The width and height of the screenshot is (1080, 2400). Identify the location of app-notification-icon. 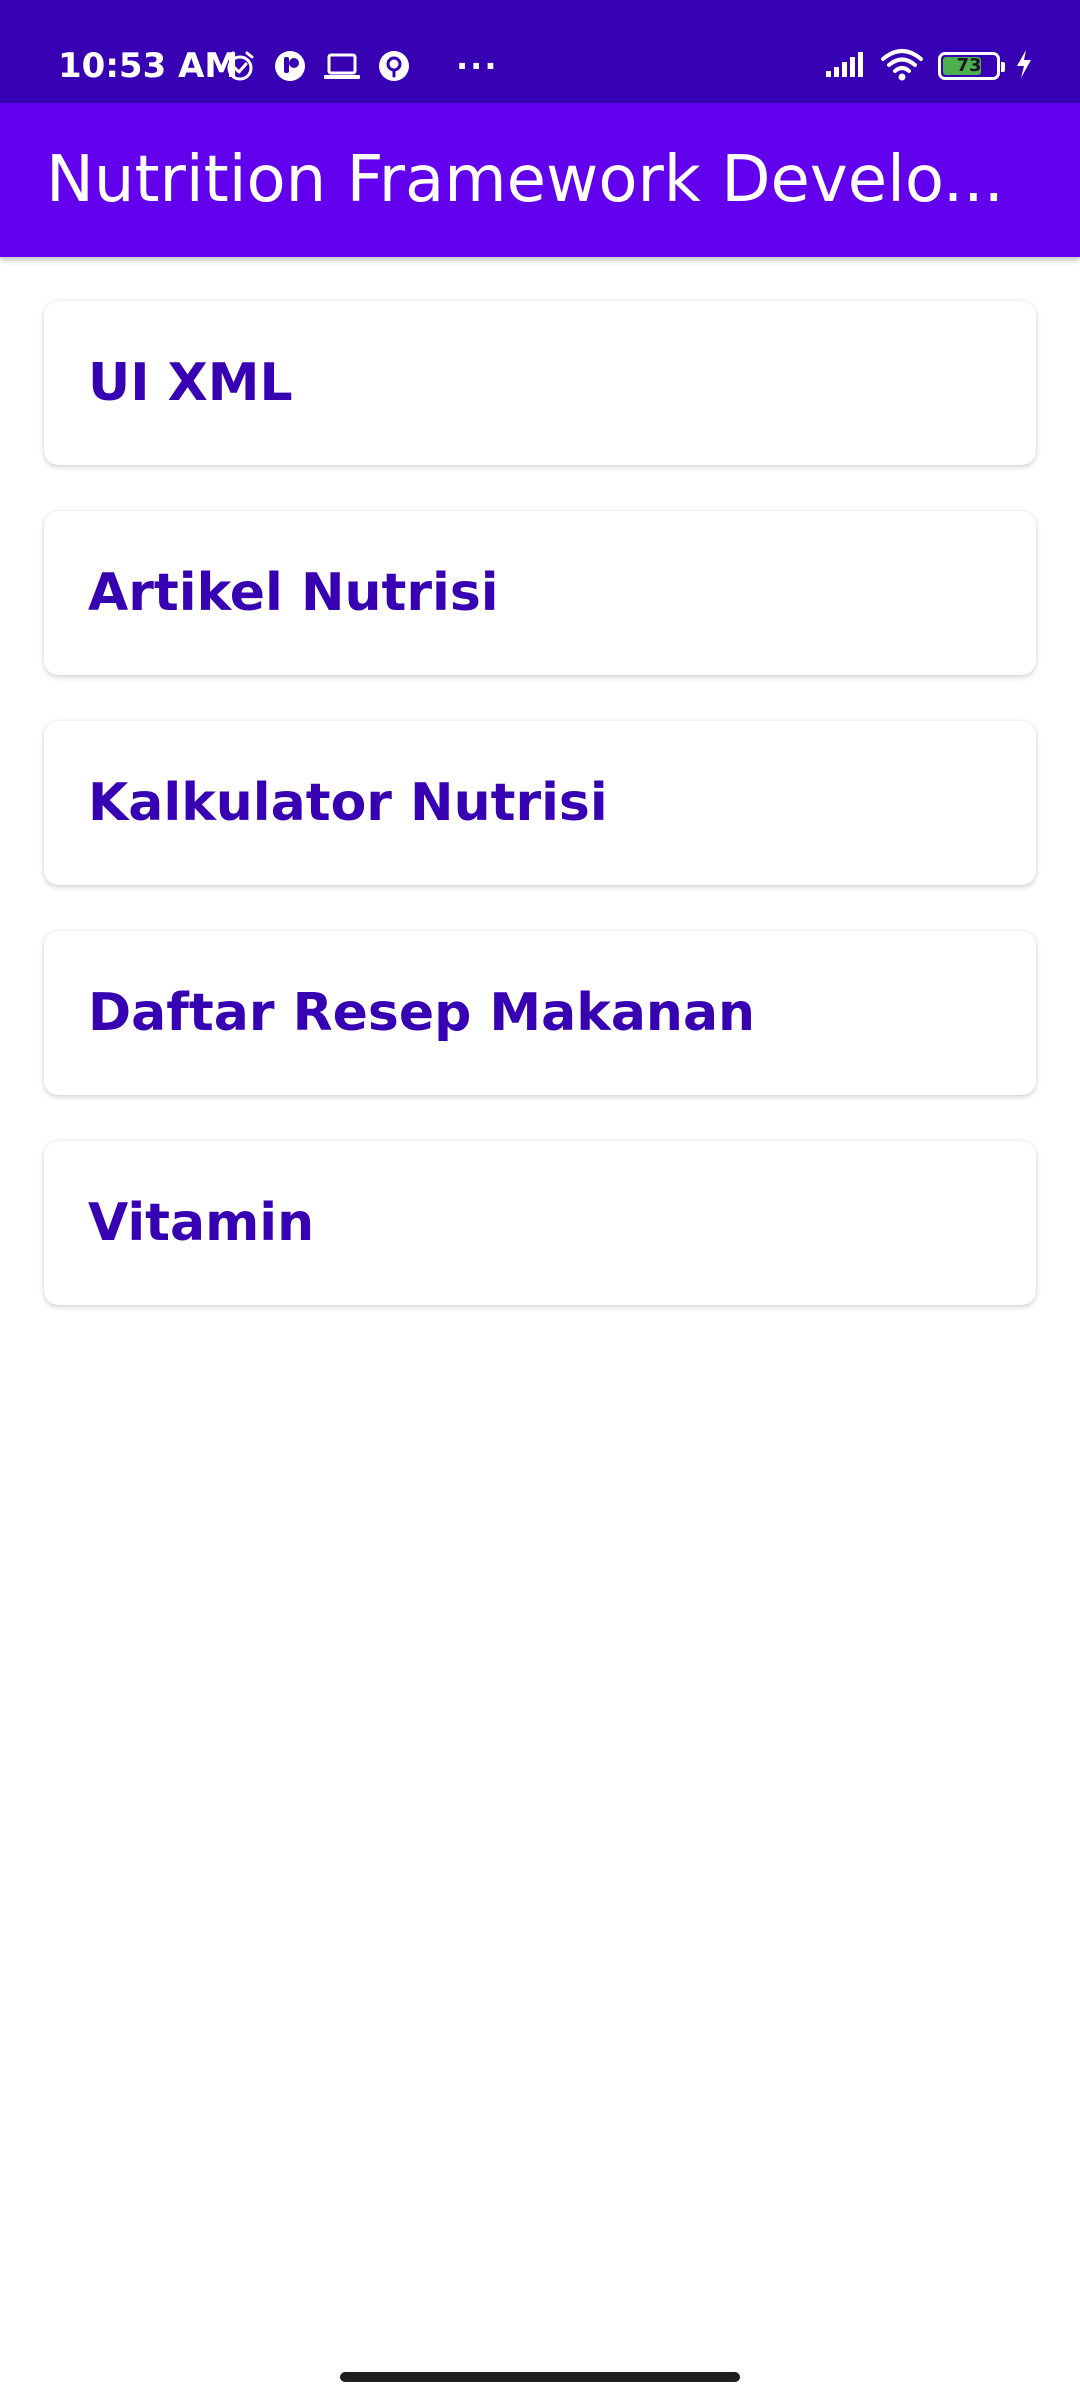
(290, 66).